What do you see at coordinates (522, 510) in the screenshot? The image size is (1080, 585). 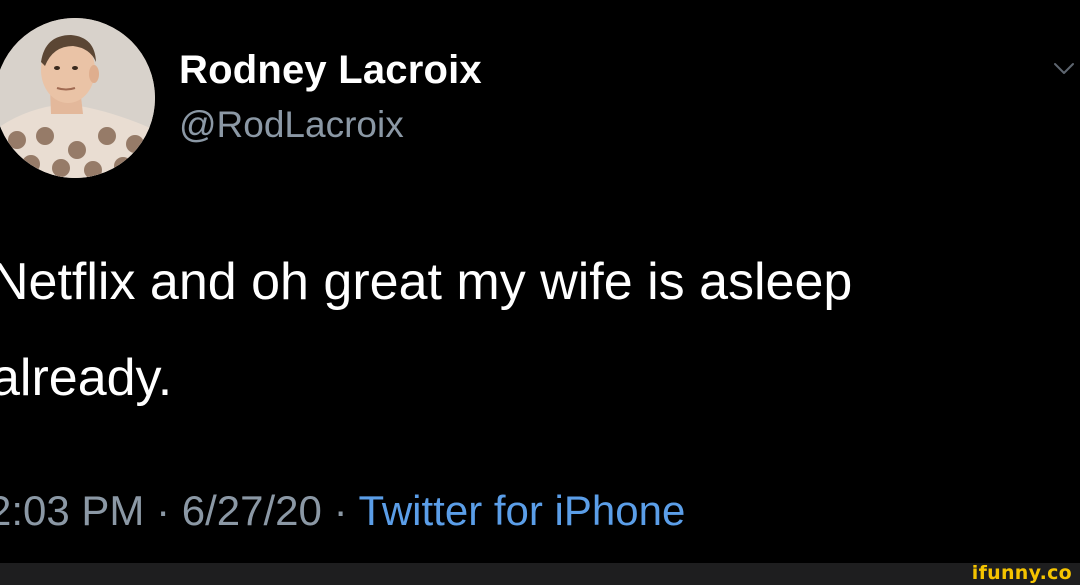 I see `tweet-source-link: Twitter for iPhone` at bounding box center [522, 510].